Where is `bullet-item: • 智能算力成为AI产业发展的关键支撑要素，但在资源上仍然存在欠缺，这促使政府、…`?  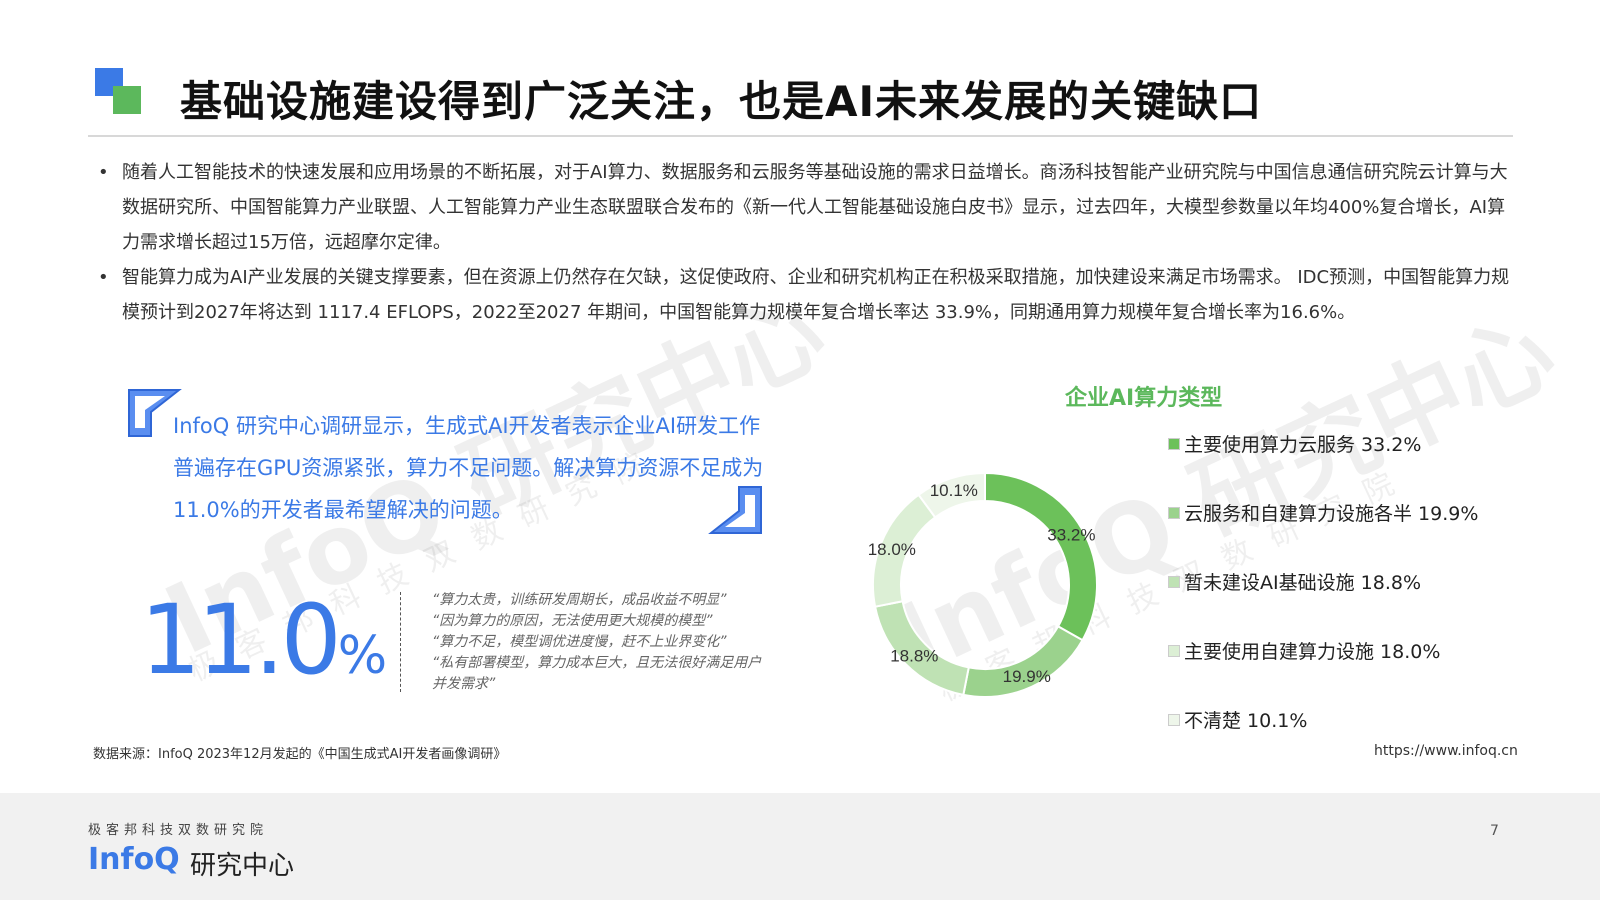 bullet-item: • 智能算力成为AI产业发展的关键支撑要素，但在资源上仍然存在欠缺，这促使政府、… is located at coordinates (805, 295).